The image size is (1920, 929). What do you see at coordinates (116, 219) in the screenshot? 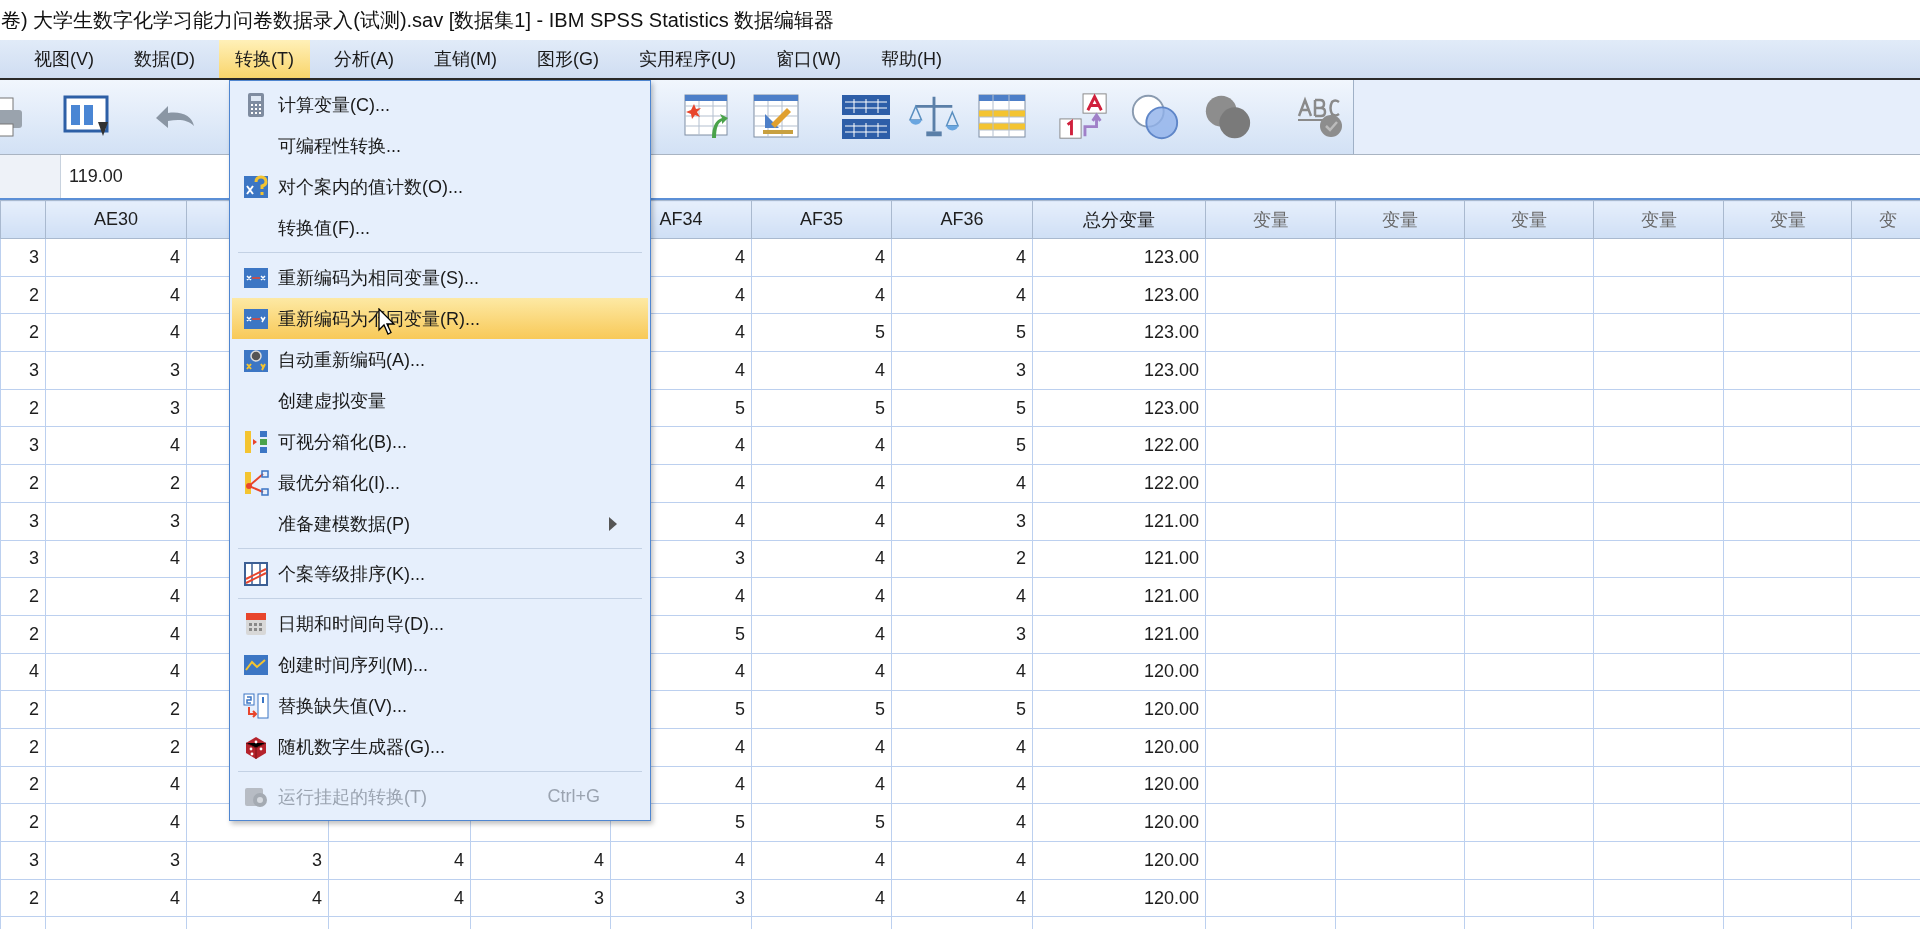
I see `column-header: AE30` at bounding box center [116, 219].